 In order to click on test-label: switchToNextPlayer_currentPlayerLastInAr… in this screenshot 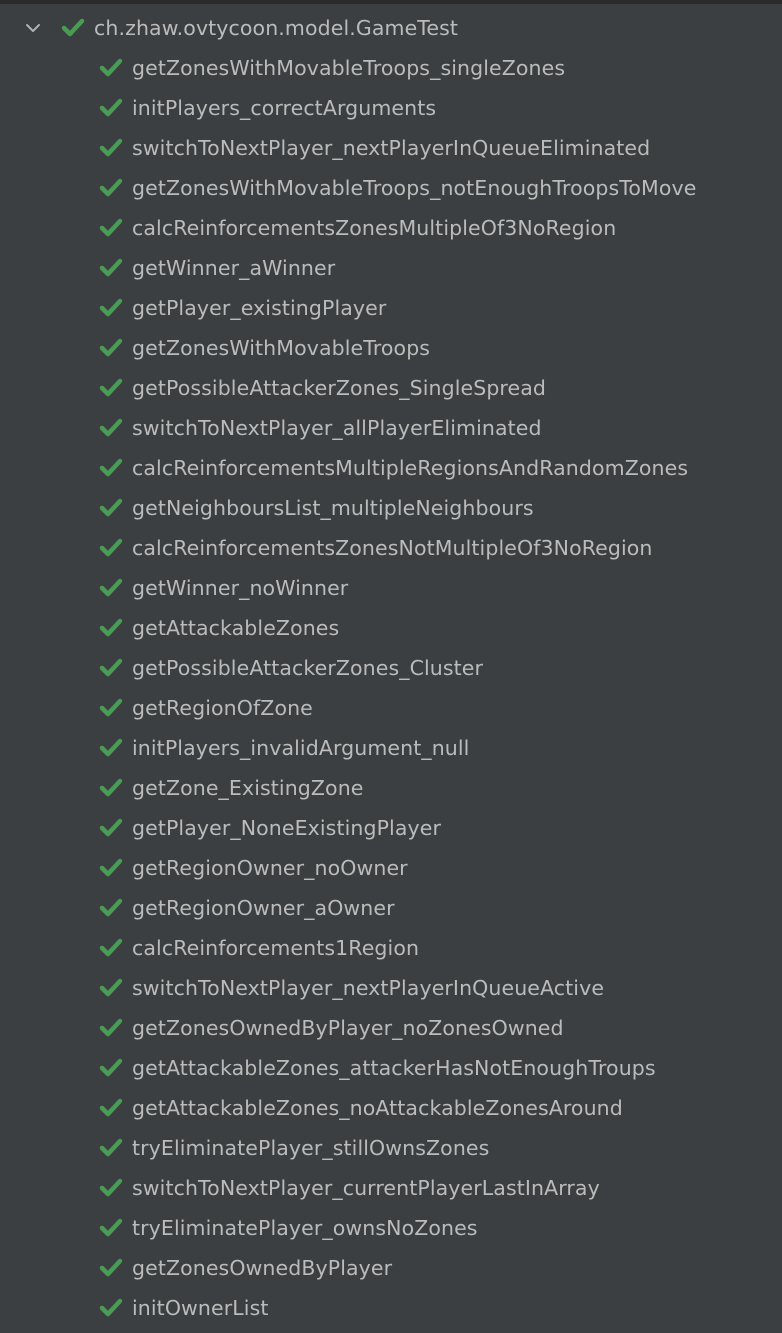, I will do `click(366, 1188)`.